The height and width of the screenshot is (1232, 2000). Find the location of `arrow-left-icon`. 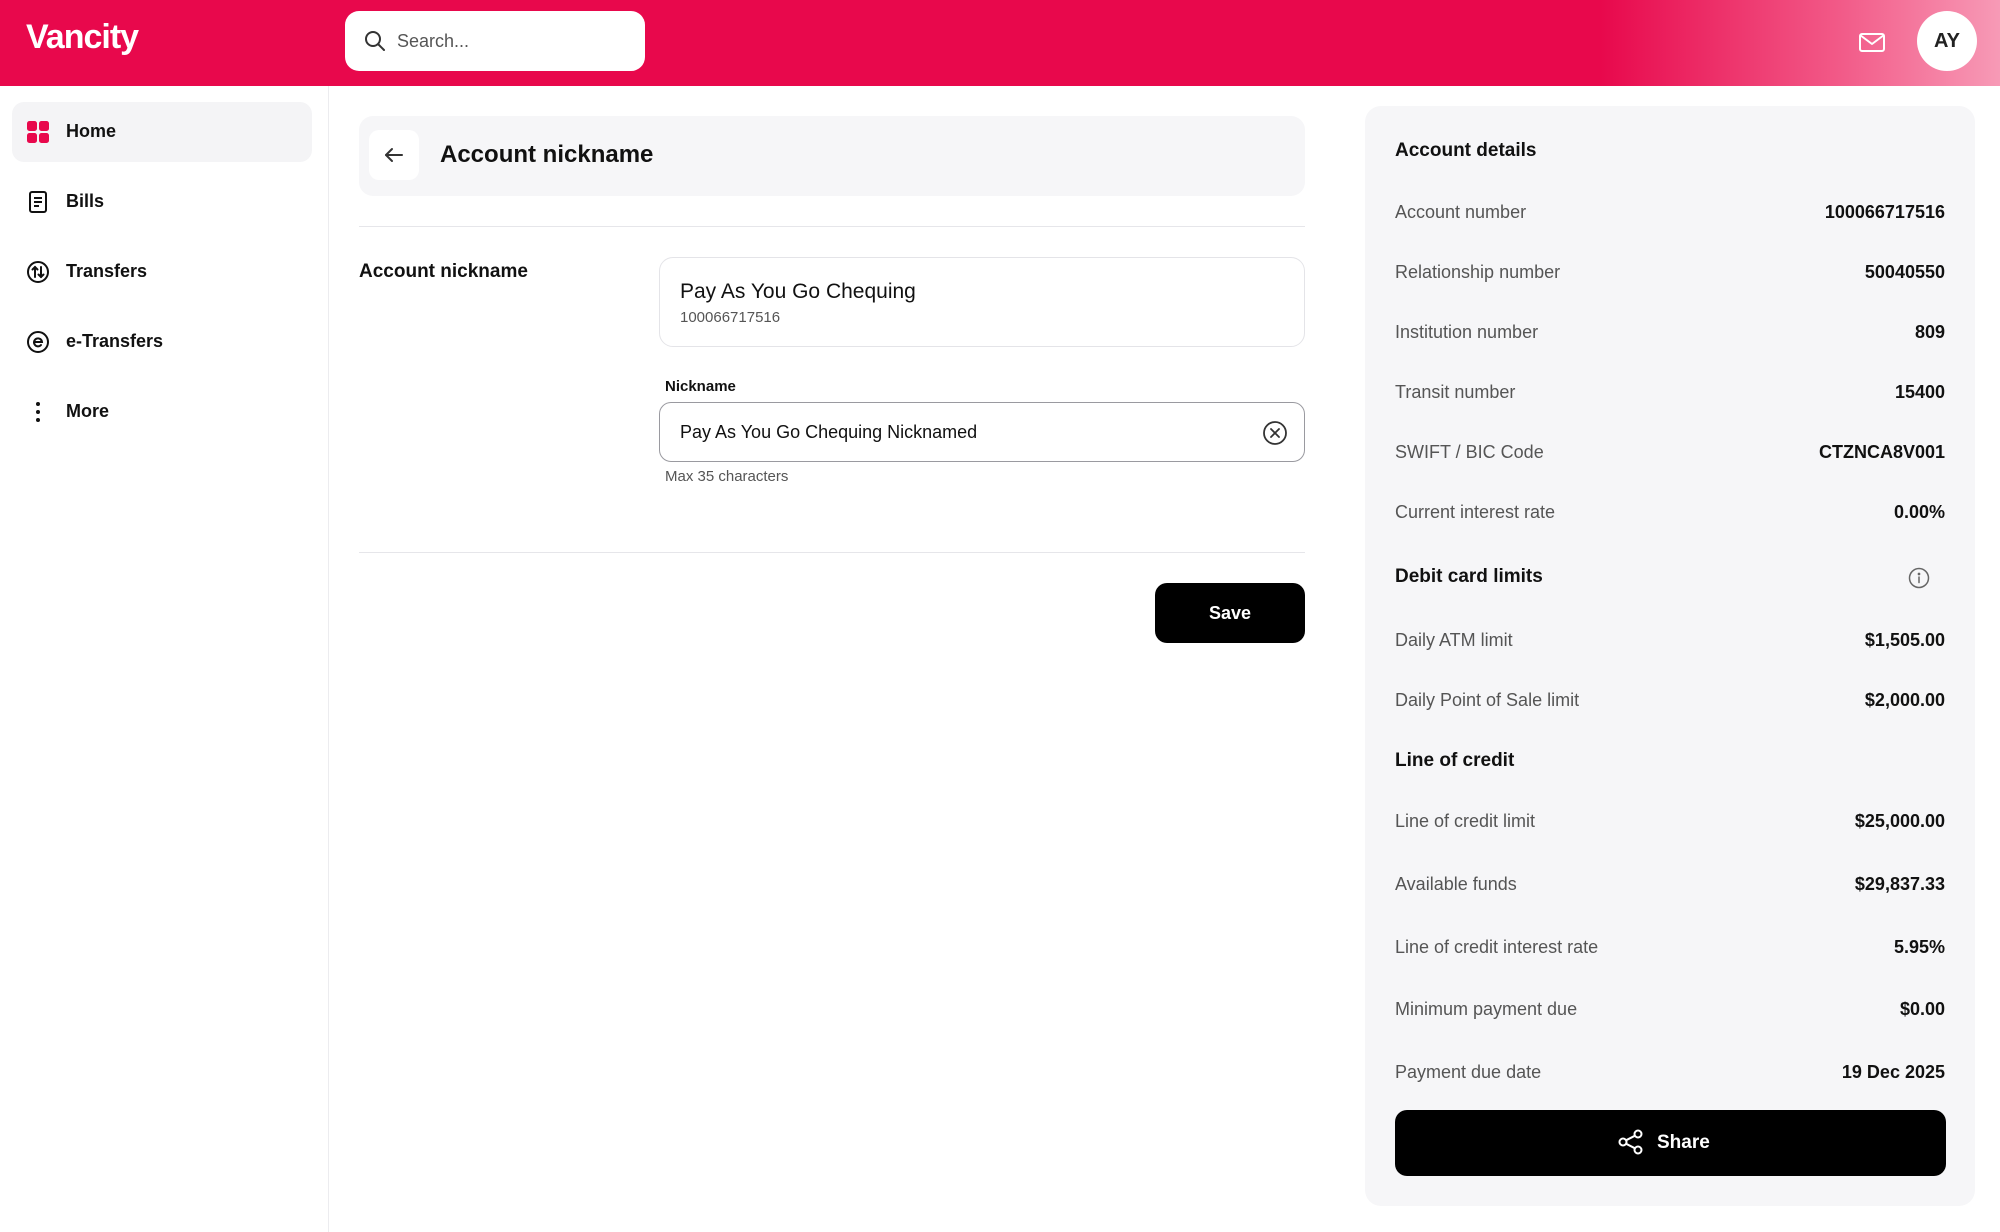

arrow-left-icon is located at coordinates (394, 155).